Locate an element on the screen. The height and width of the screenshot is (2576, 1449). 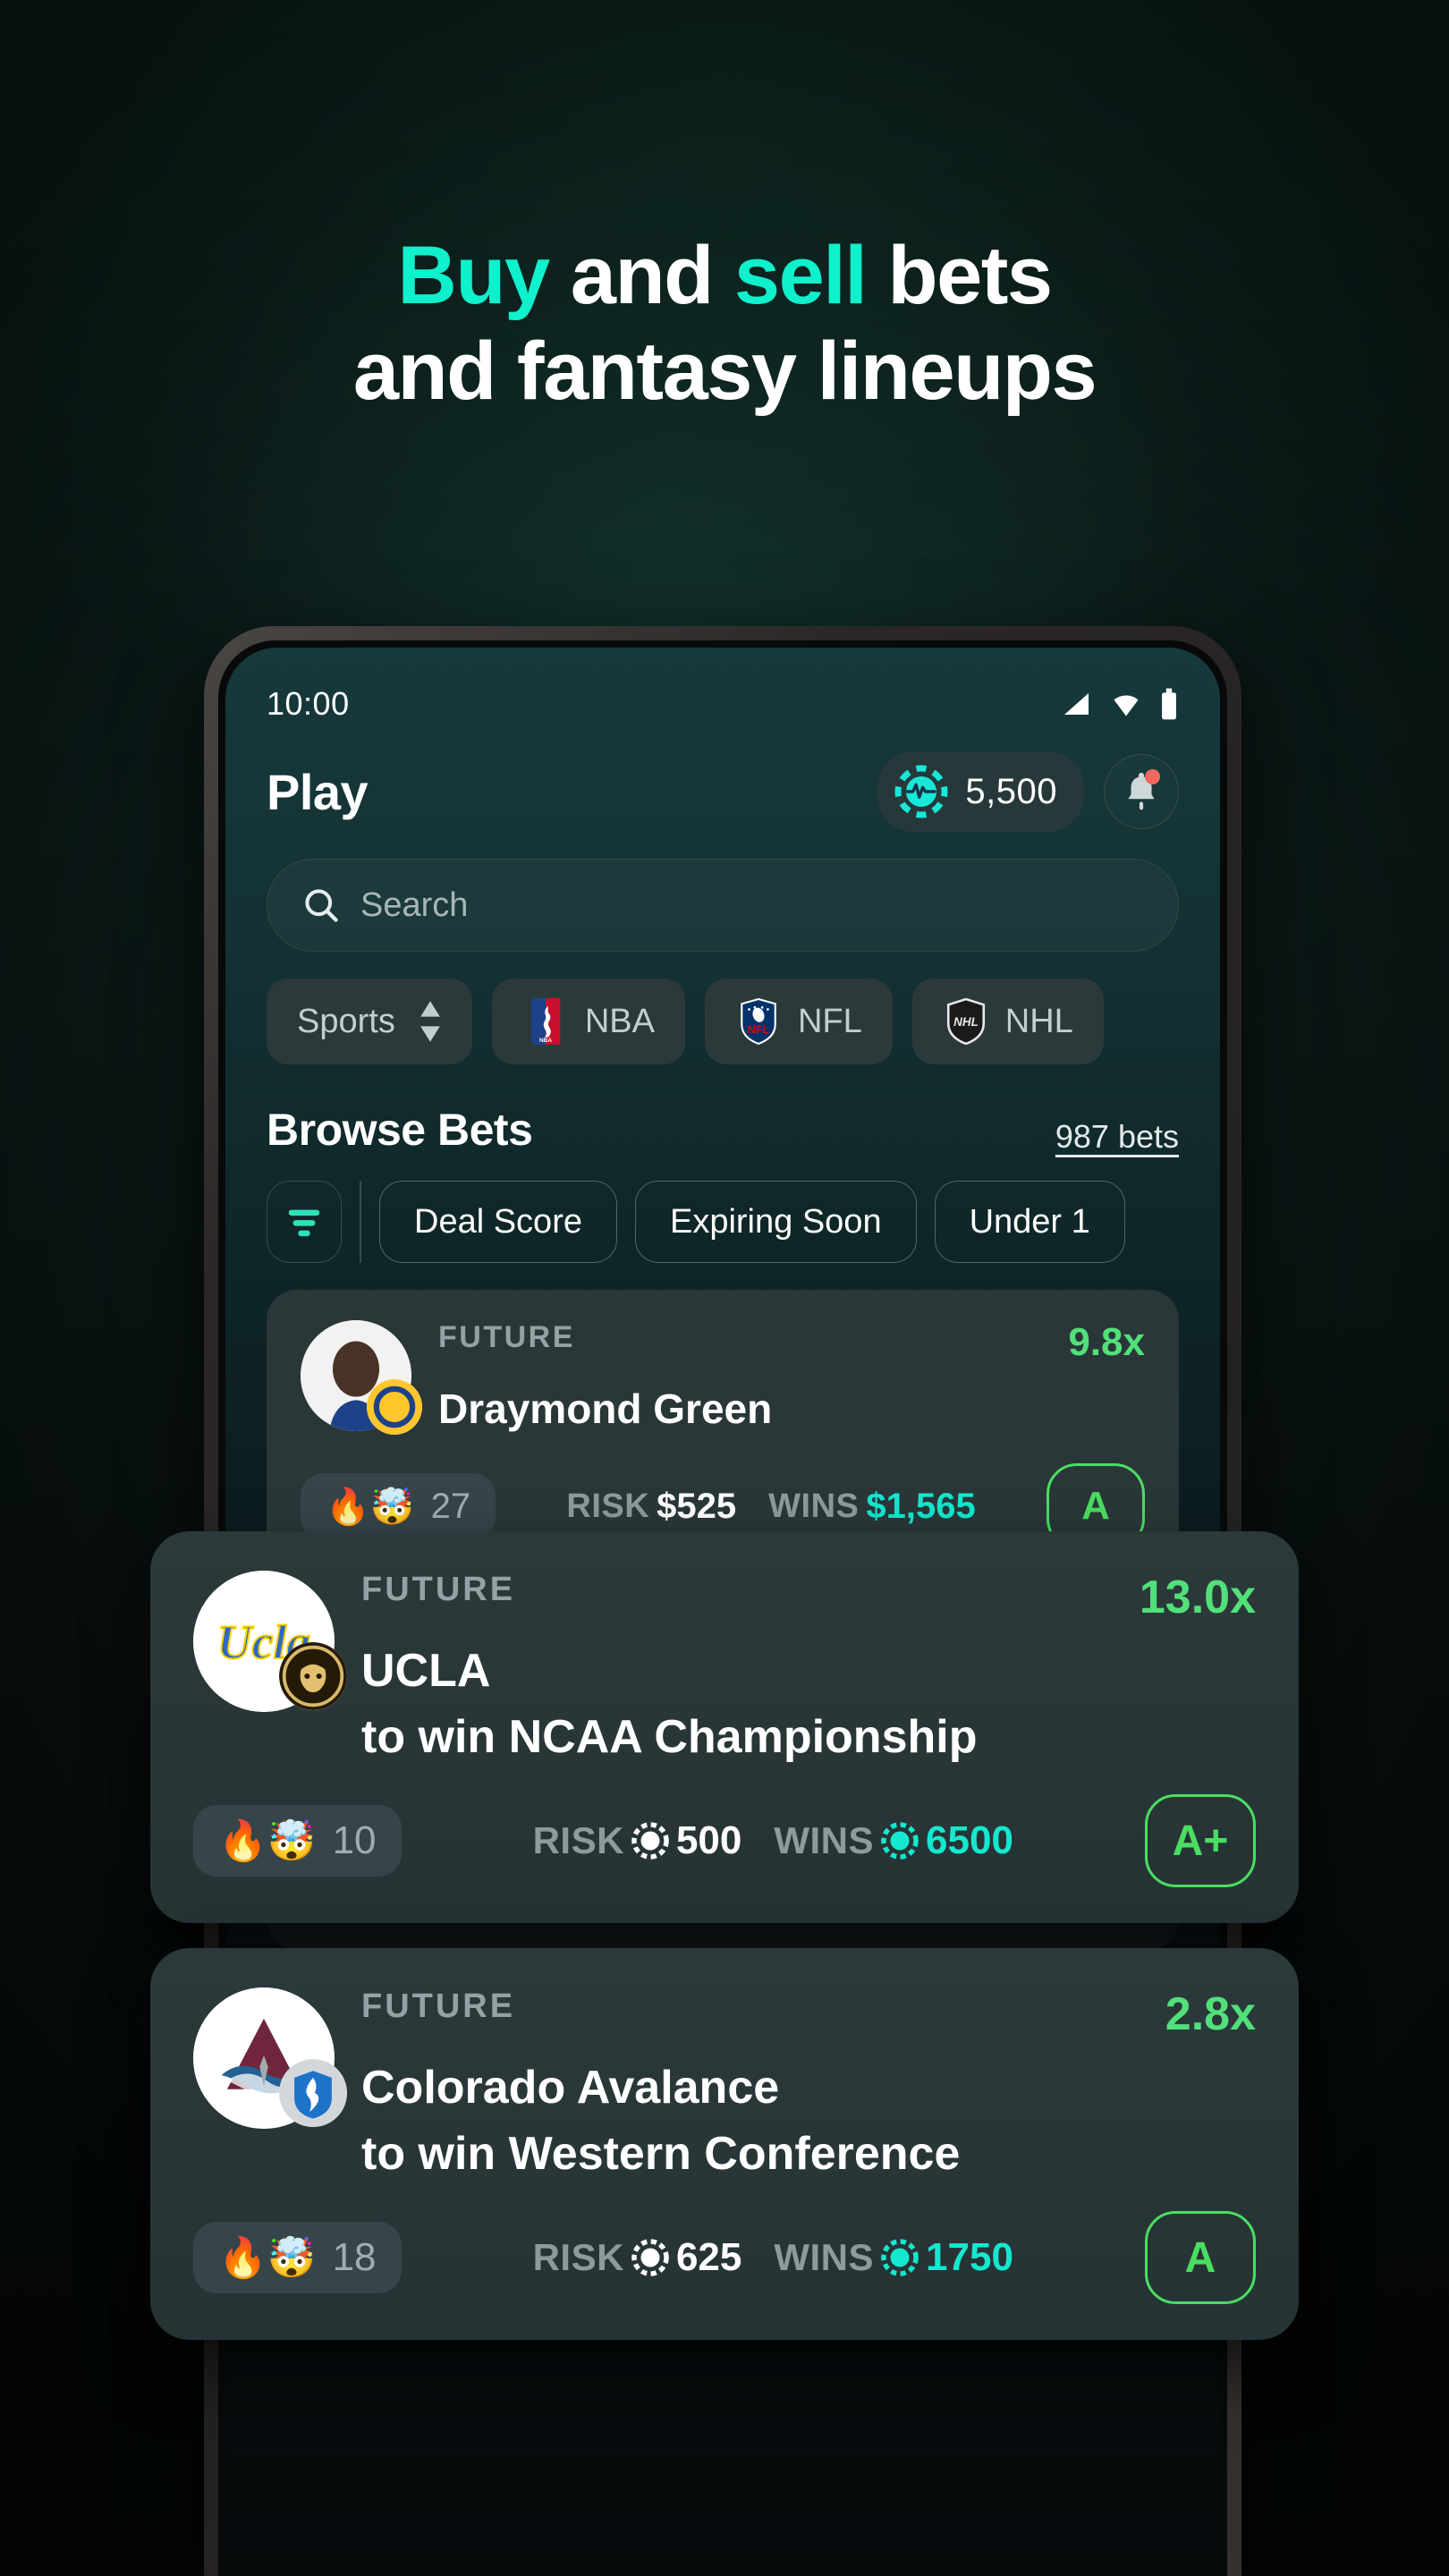
headline-and: and is located at coordinates (641, 275).